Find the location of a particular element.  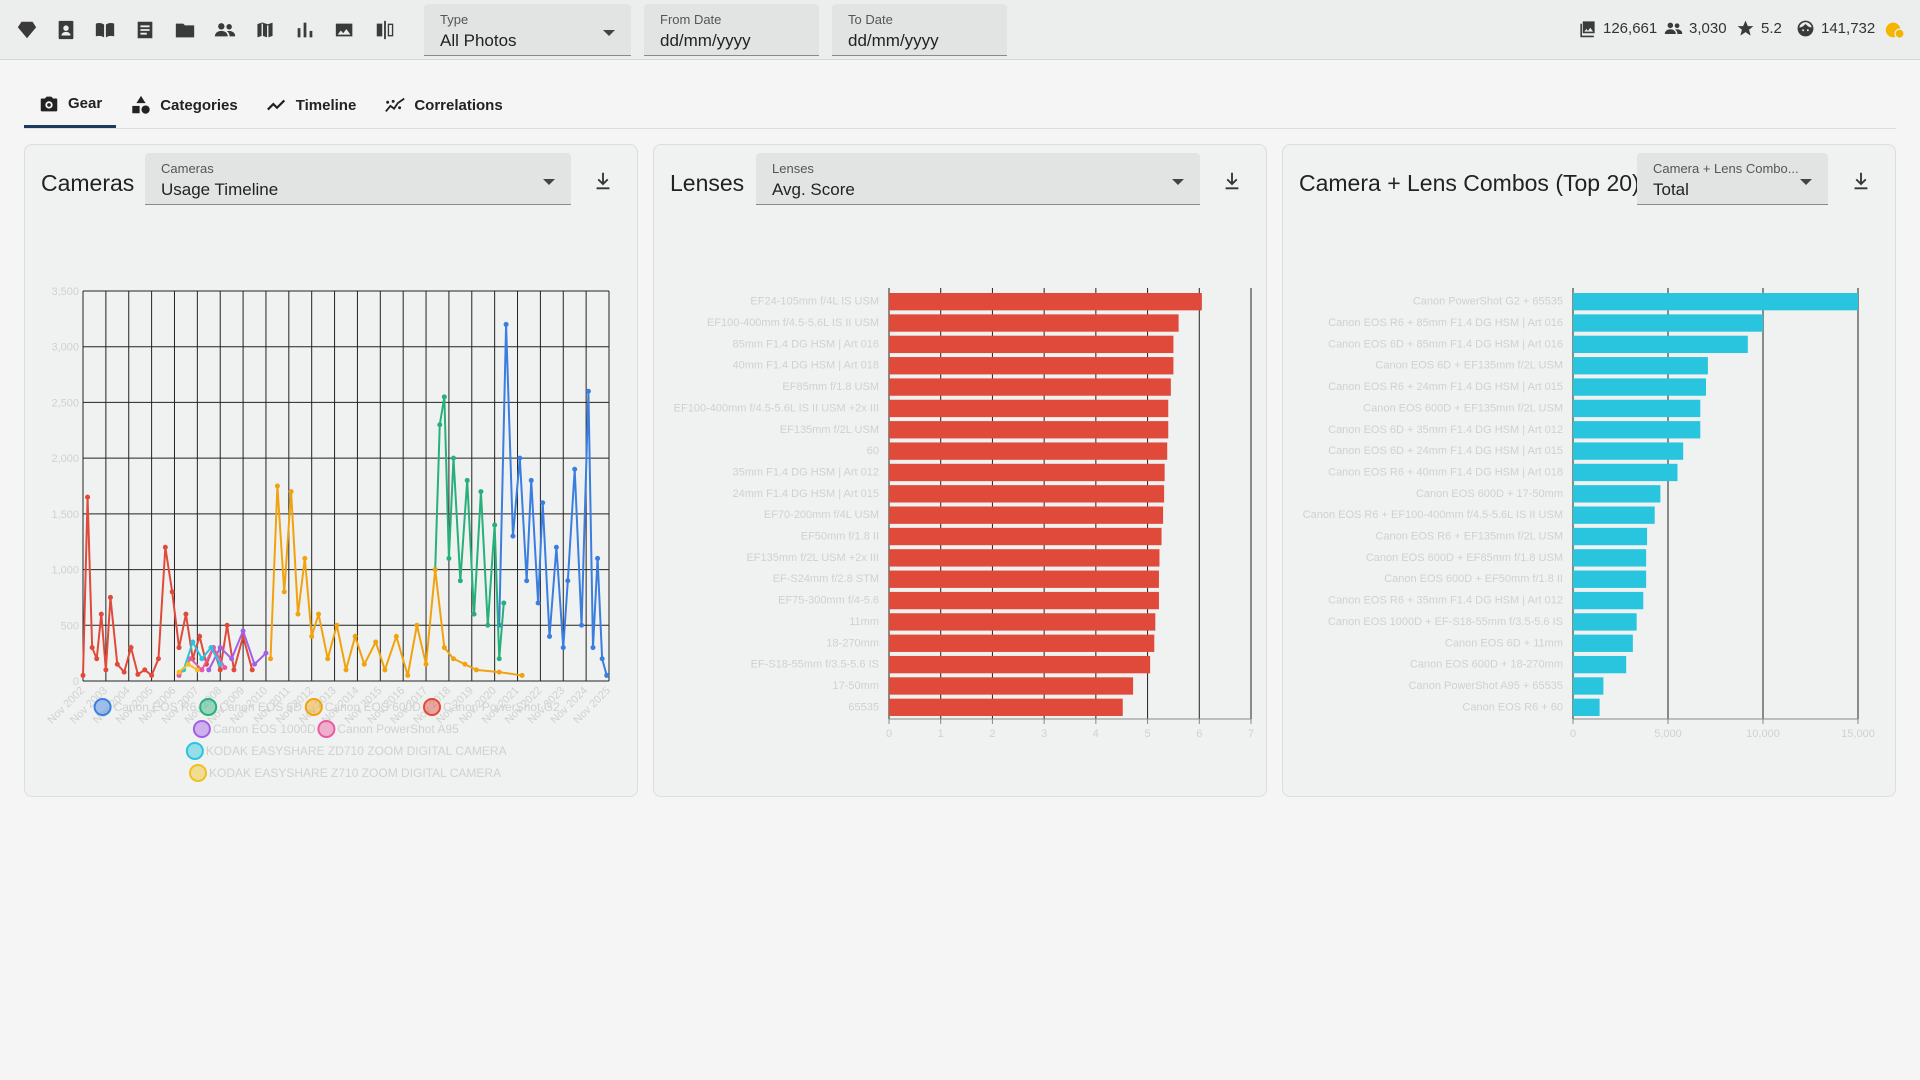

photo-library-icon is located at coordinates (345, 30).